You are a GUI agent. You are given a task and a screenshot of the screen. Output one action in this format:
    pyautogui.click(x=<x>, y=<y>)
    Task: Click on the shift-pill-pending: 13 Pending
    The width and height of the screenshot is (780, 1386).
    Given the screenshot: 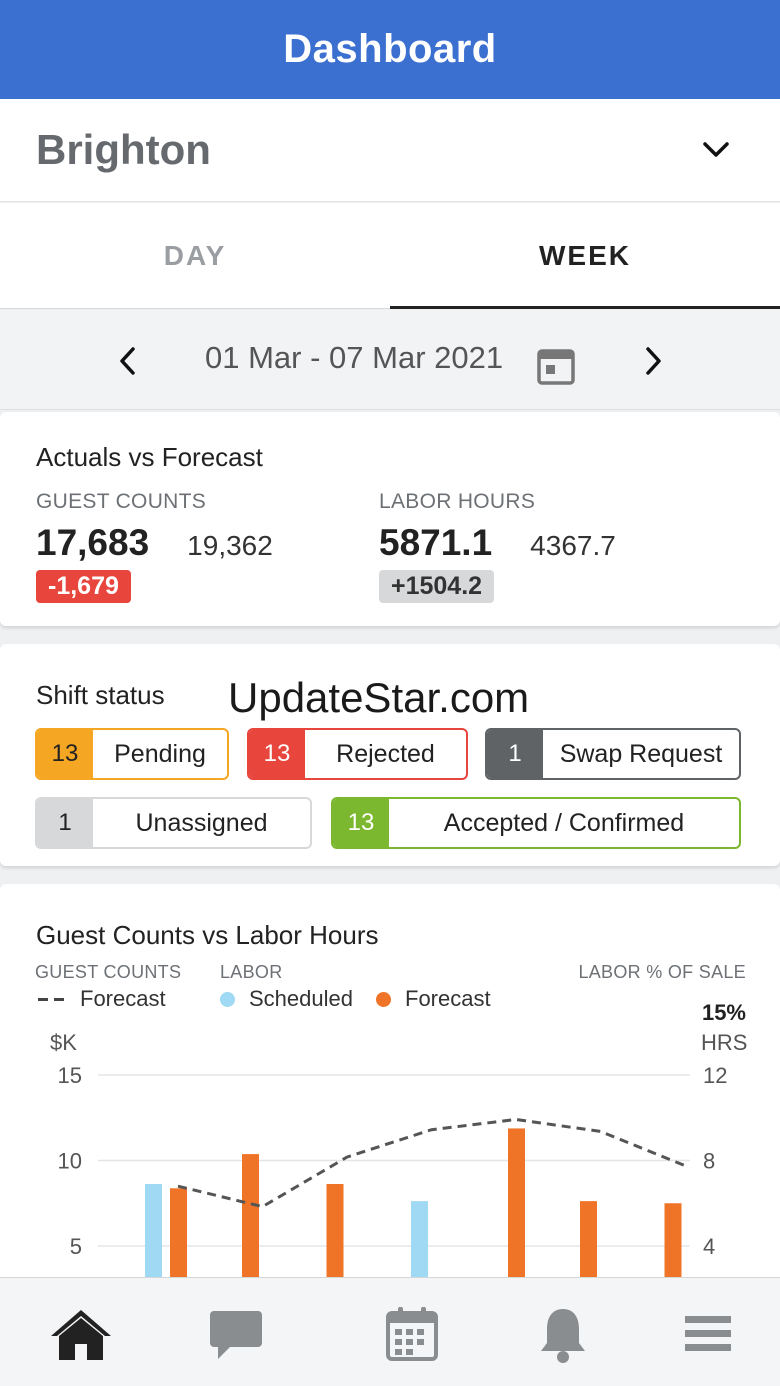 What is the action you would take?
    pyautogui.click(x=132, y=754)
    